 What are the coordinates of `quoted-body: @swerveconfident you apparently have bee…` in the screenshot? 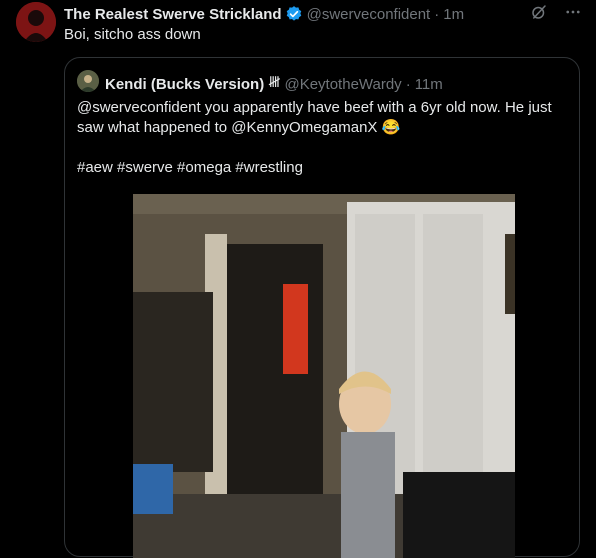 It's located at (314, 117).